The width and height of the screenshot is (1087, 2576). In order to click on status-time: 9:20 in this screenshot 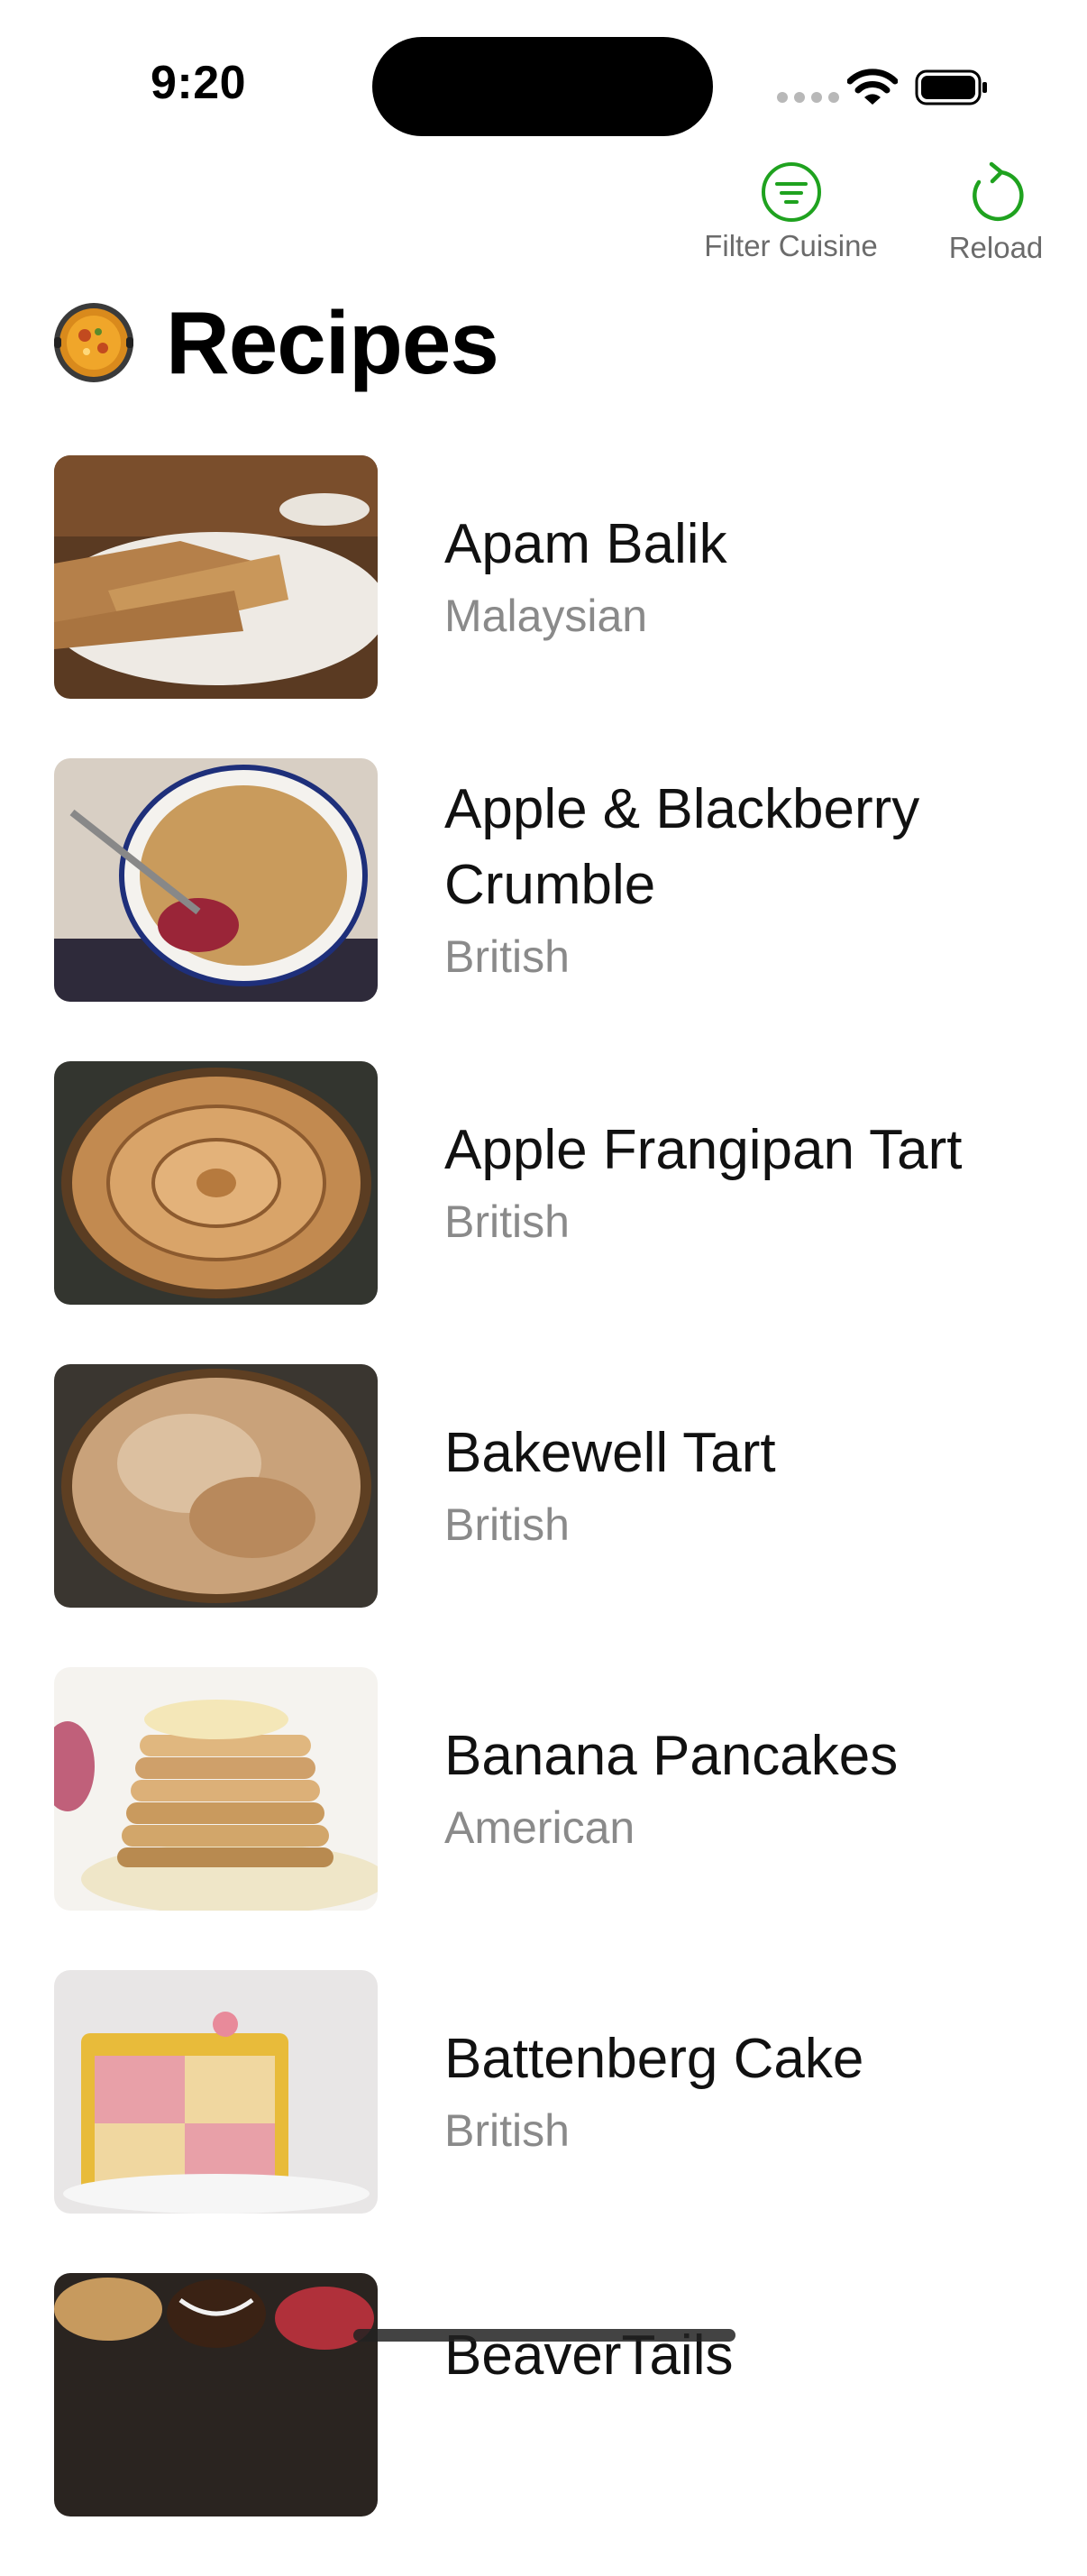, I will do `click(199, 83)`.